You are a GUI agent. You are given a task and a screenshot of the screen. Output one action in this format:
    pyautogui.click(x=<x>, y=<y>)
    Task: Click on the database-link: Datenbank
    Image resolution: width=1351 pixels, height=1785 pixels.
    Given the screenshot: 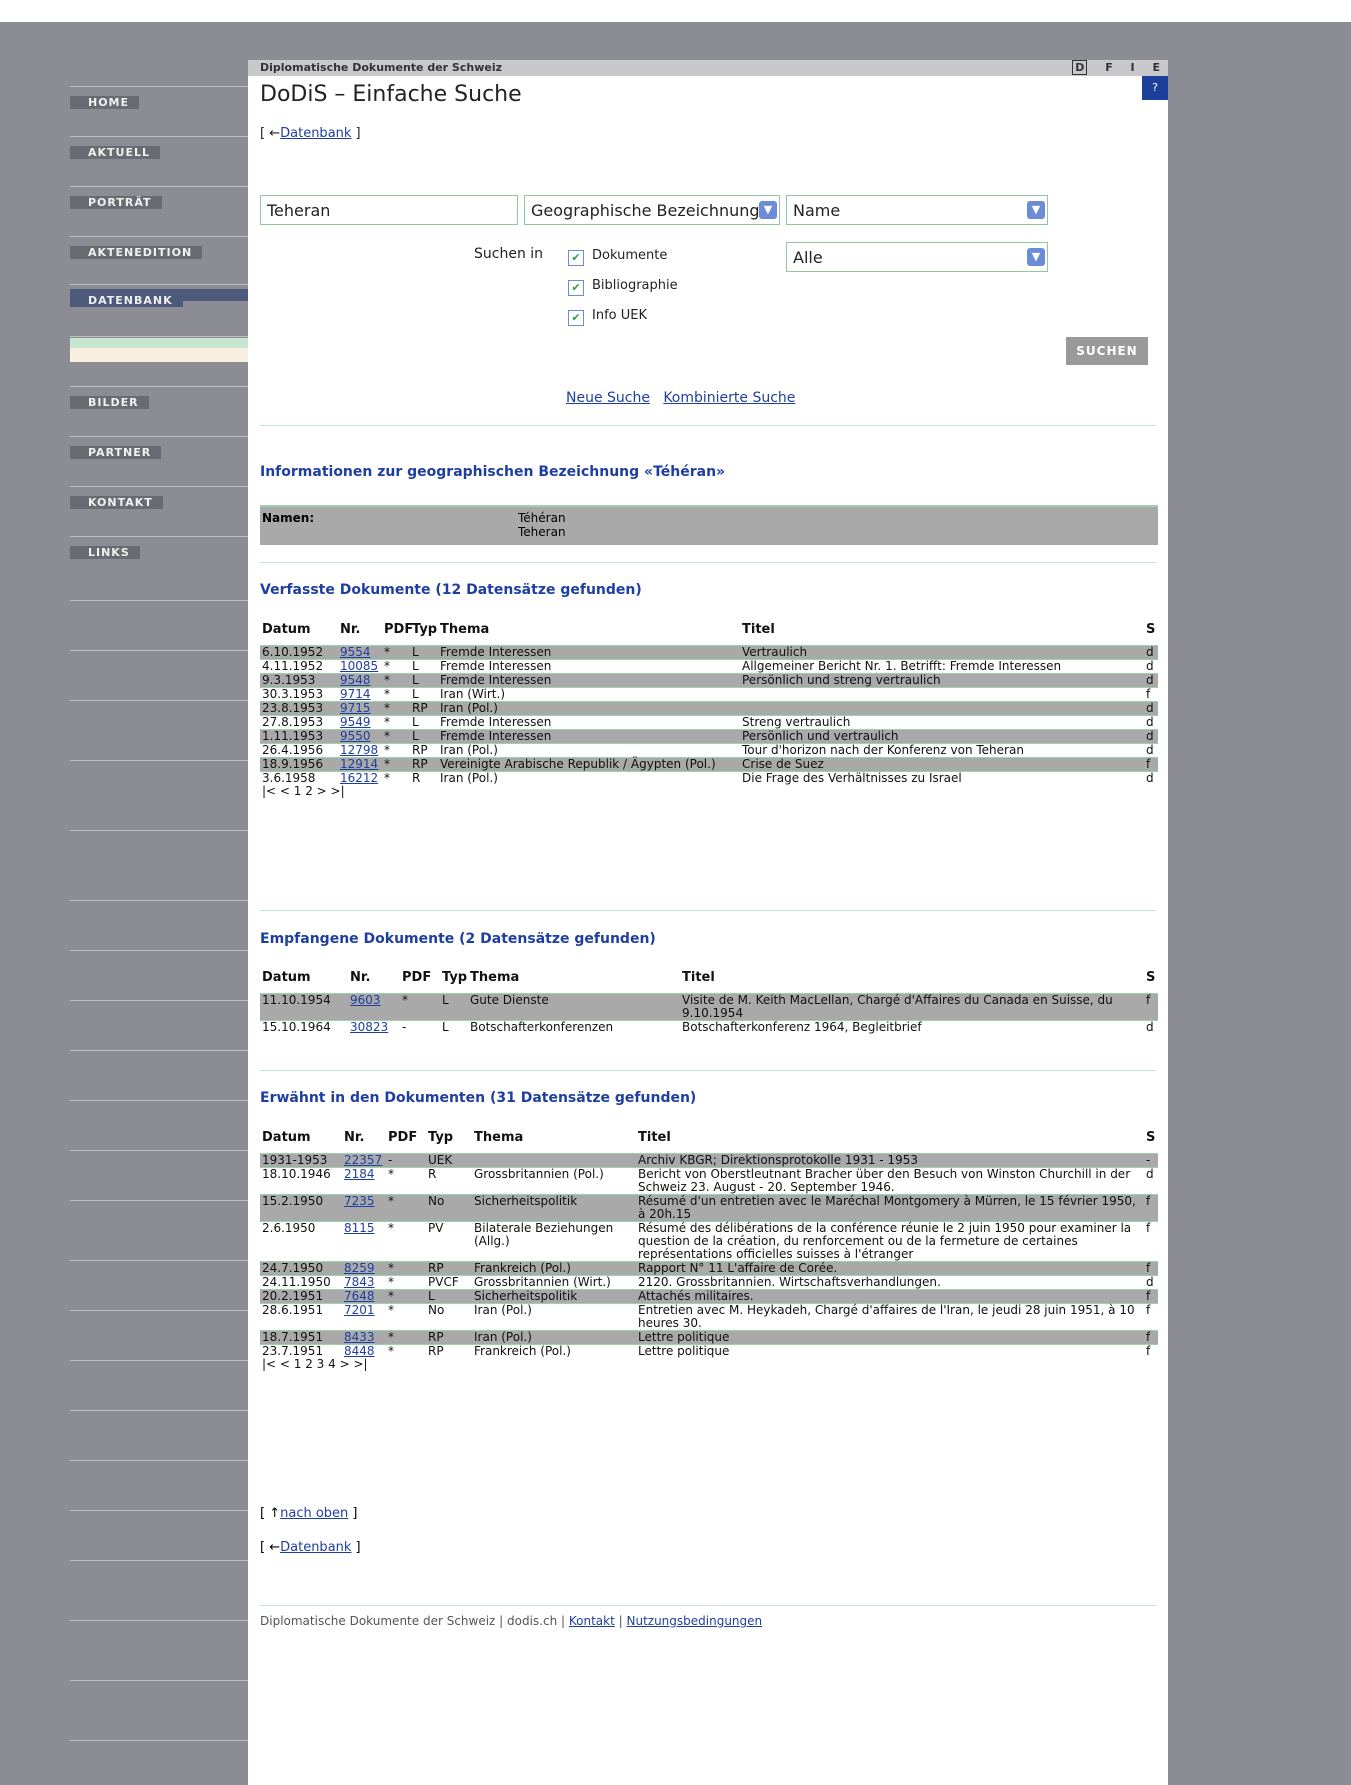 What is the action you would take?
    pyautogui.click(x=315, y=133)
    